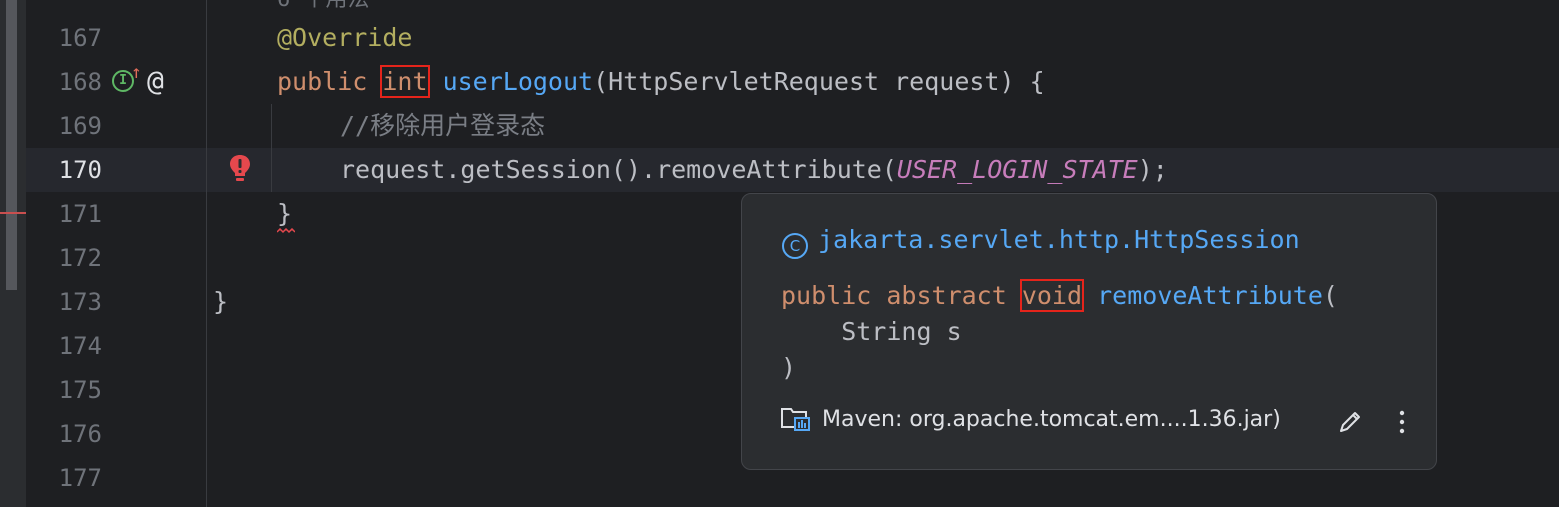 This screenshot has height=507, width=1559. I want to click on code-line-169: //移除用户登录态, so click(442, 126).